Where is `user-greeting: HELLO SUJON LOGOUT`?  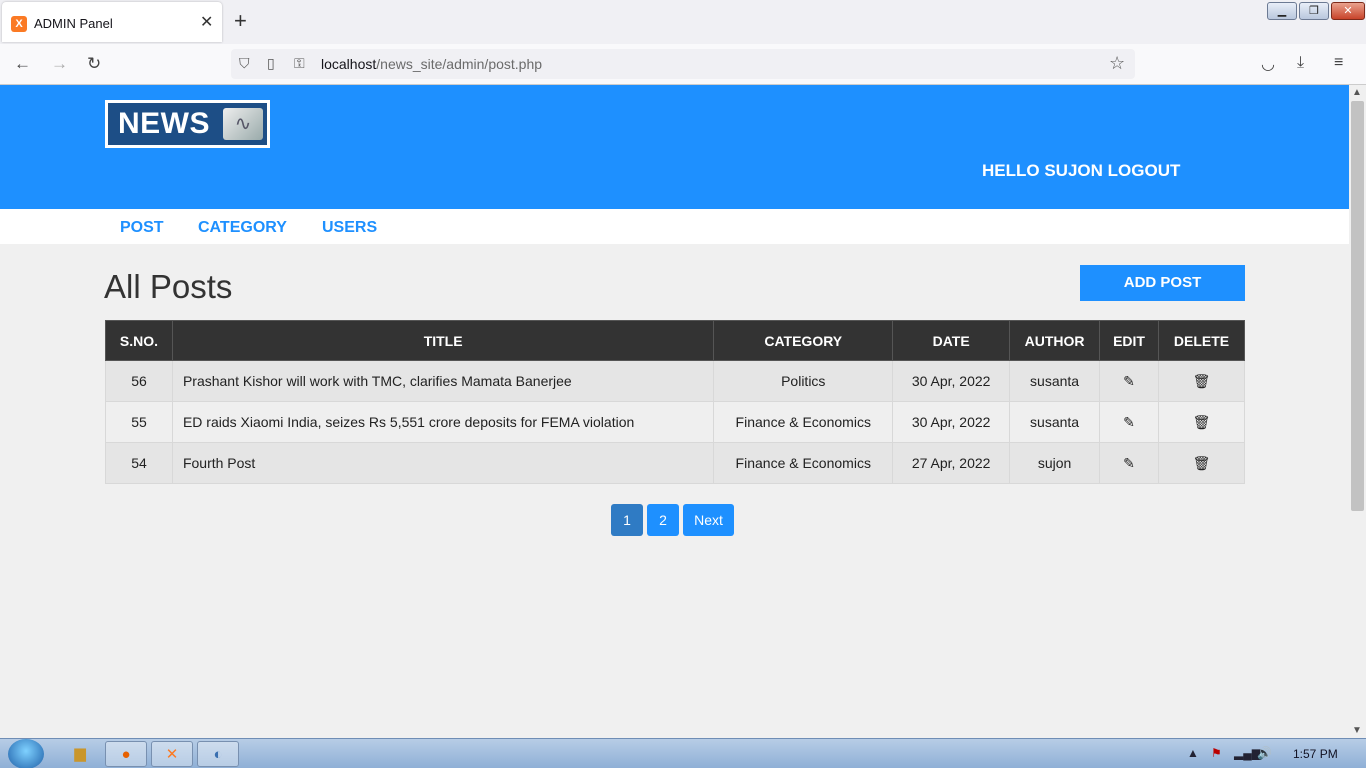 user-greeting: HELLO SUJON LOGOUT is located at coordinates (1081, 171).